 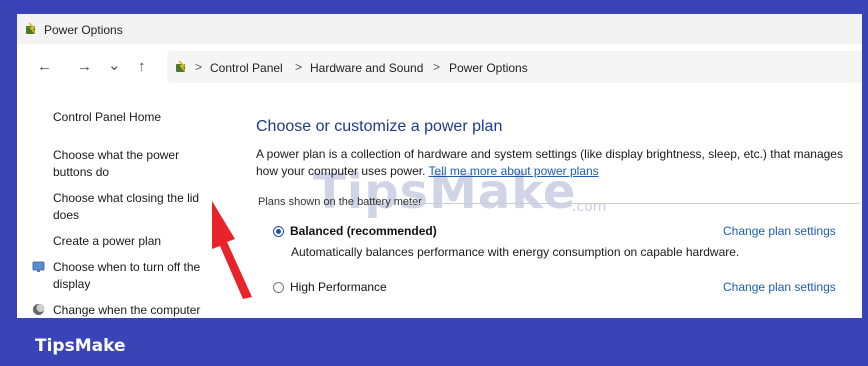 What do you see at coordinates (84, 66) in the screenshot?
I see `forward-button: →` at bounding box center [84, 66].